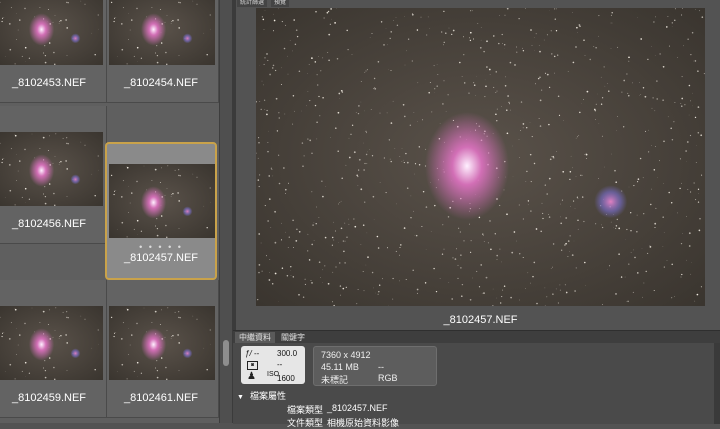 This screenshot has width=720, height=429. I want to click on thumbnail-filename: _8102459.NEF, so click(51, 398).